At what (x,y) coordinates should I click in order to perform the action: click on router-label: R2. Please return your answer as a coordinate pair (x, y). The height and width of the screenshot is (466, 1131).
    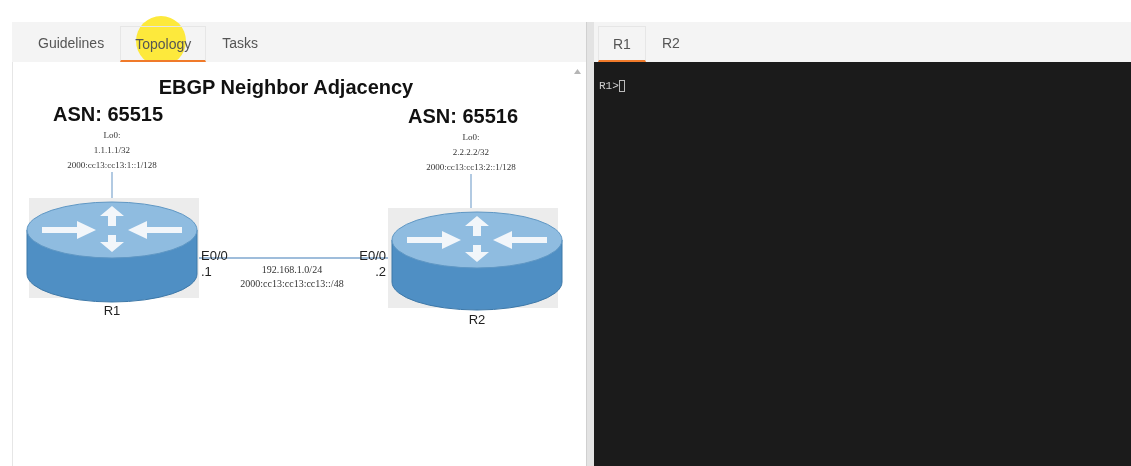
    Looking at the image, I should click on (477, 319).